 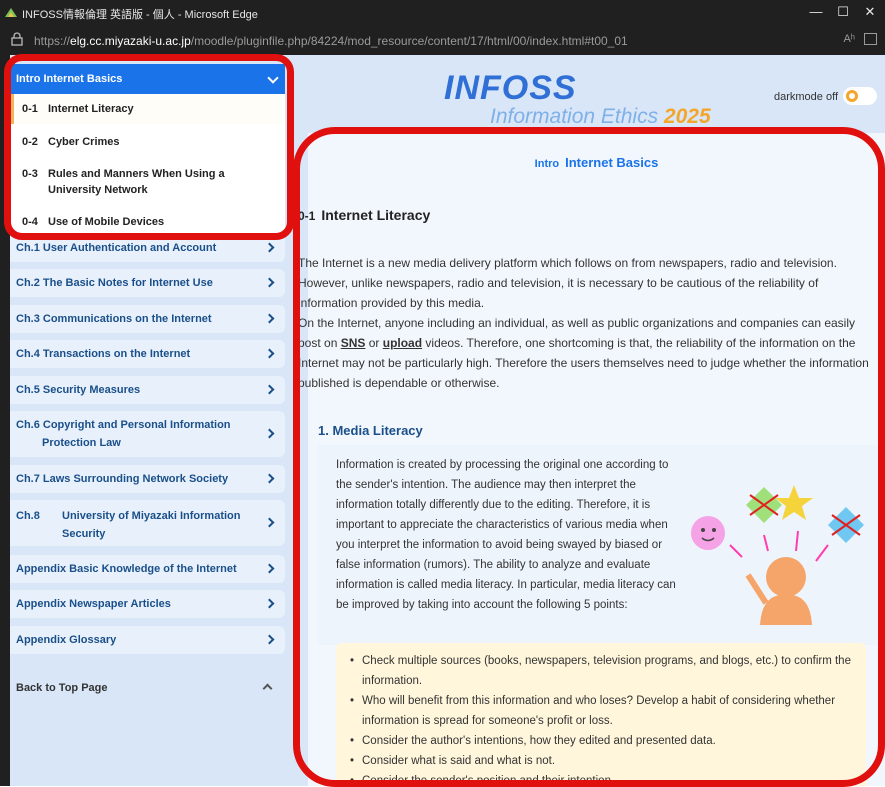 What do you see at coordinates (843, 12) in the screenshot?
I see `maximize-button: ☐` at bounding box center [843, 12].